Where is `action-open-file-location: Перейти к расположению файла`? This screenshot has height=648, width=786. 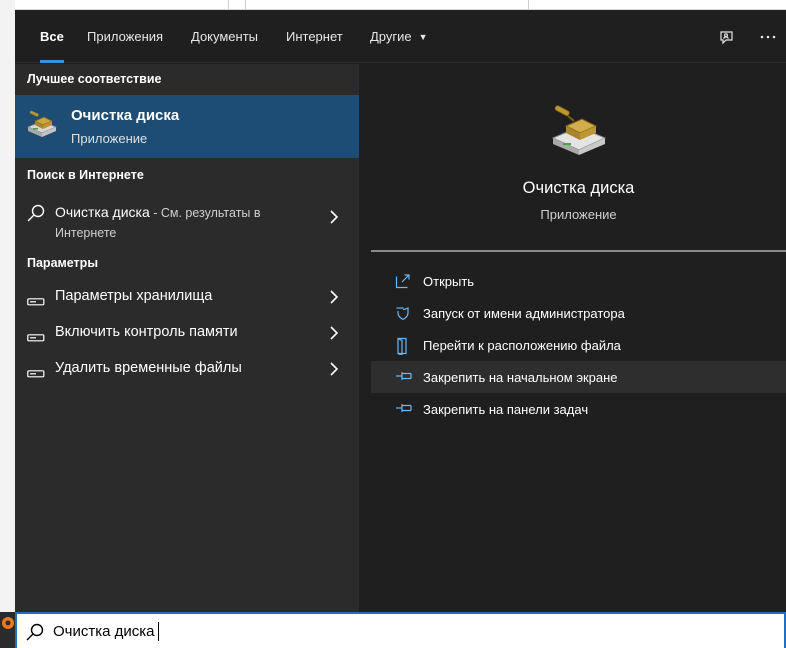
action-open-file-location: Перейти к расположению файла is located at coordinates (578, 345).